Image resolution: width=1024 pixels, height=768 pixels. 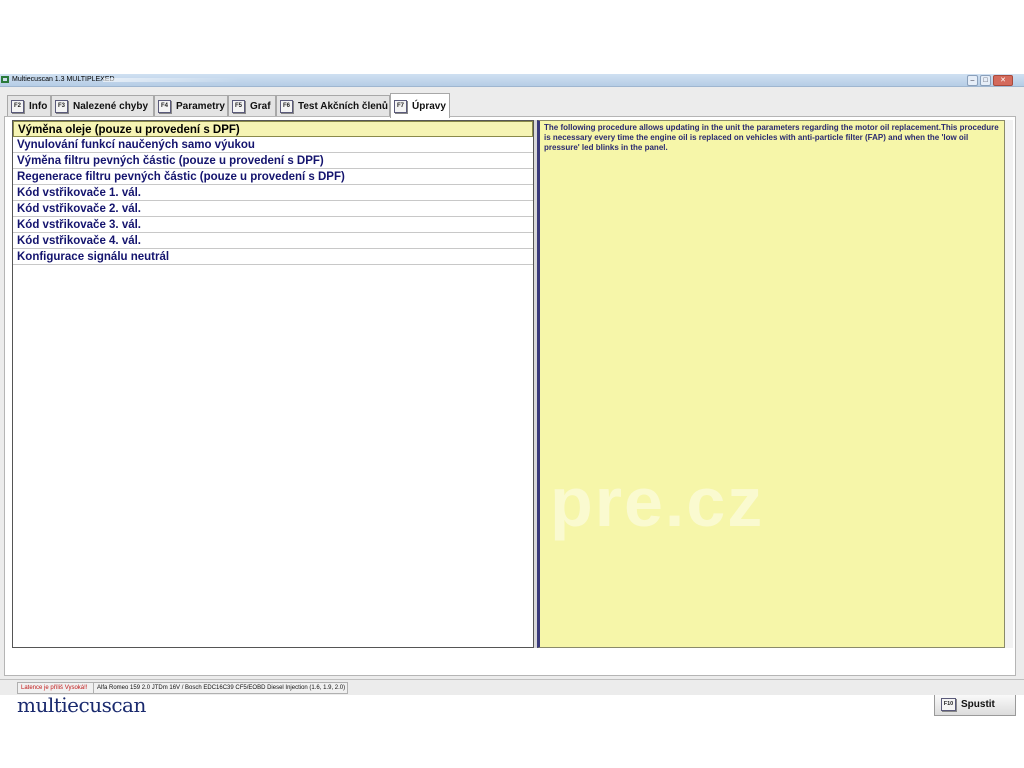 I want to click on window-title: Multiecuscan 1.3 MULTIPLEXED, so click(x=63, y=79).